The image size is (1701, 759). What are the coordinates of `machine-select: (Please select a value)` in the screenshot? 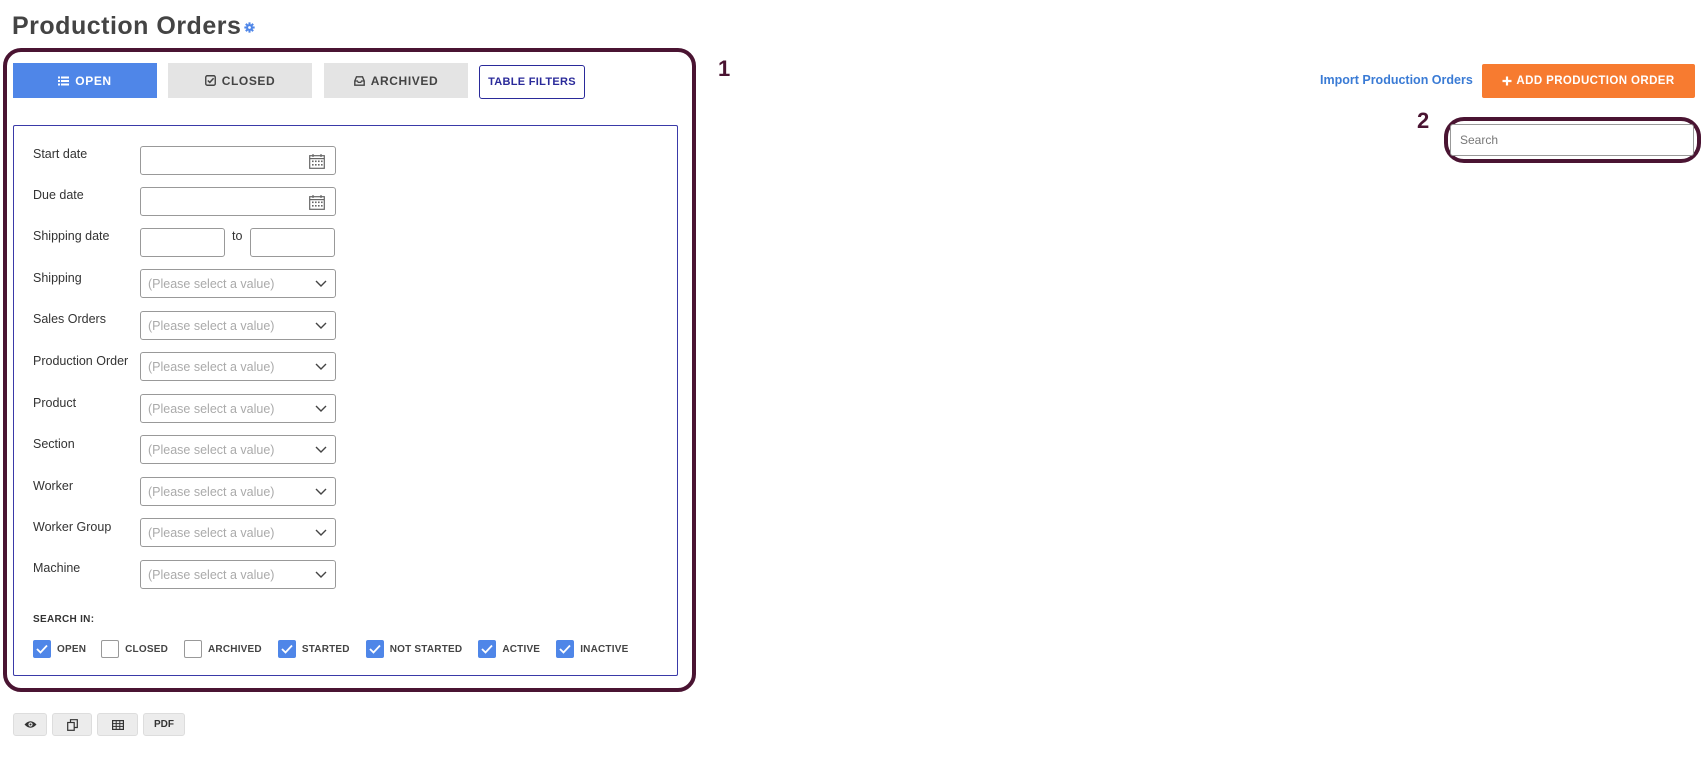 It's located at (238, 574).